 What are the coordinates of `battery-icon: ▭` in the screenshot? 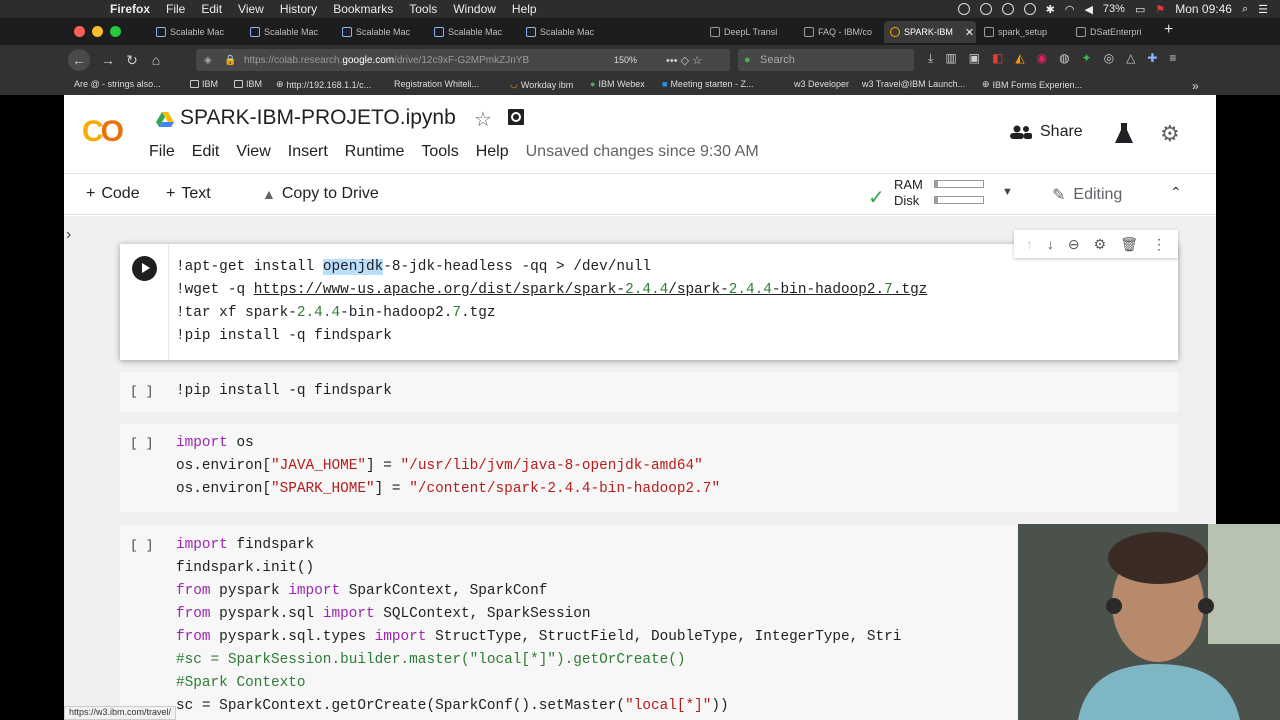 It's located at (1140, 9).